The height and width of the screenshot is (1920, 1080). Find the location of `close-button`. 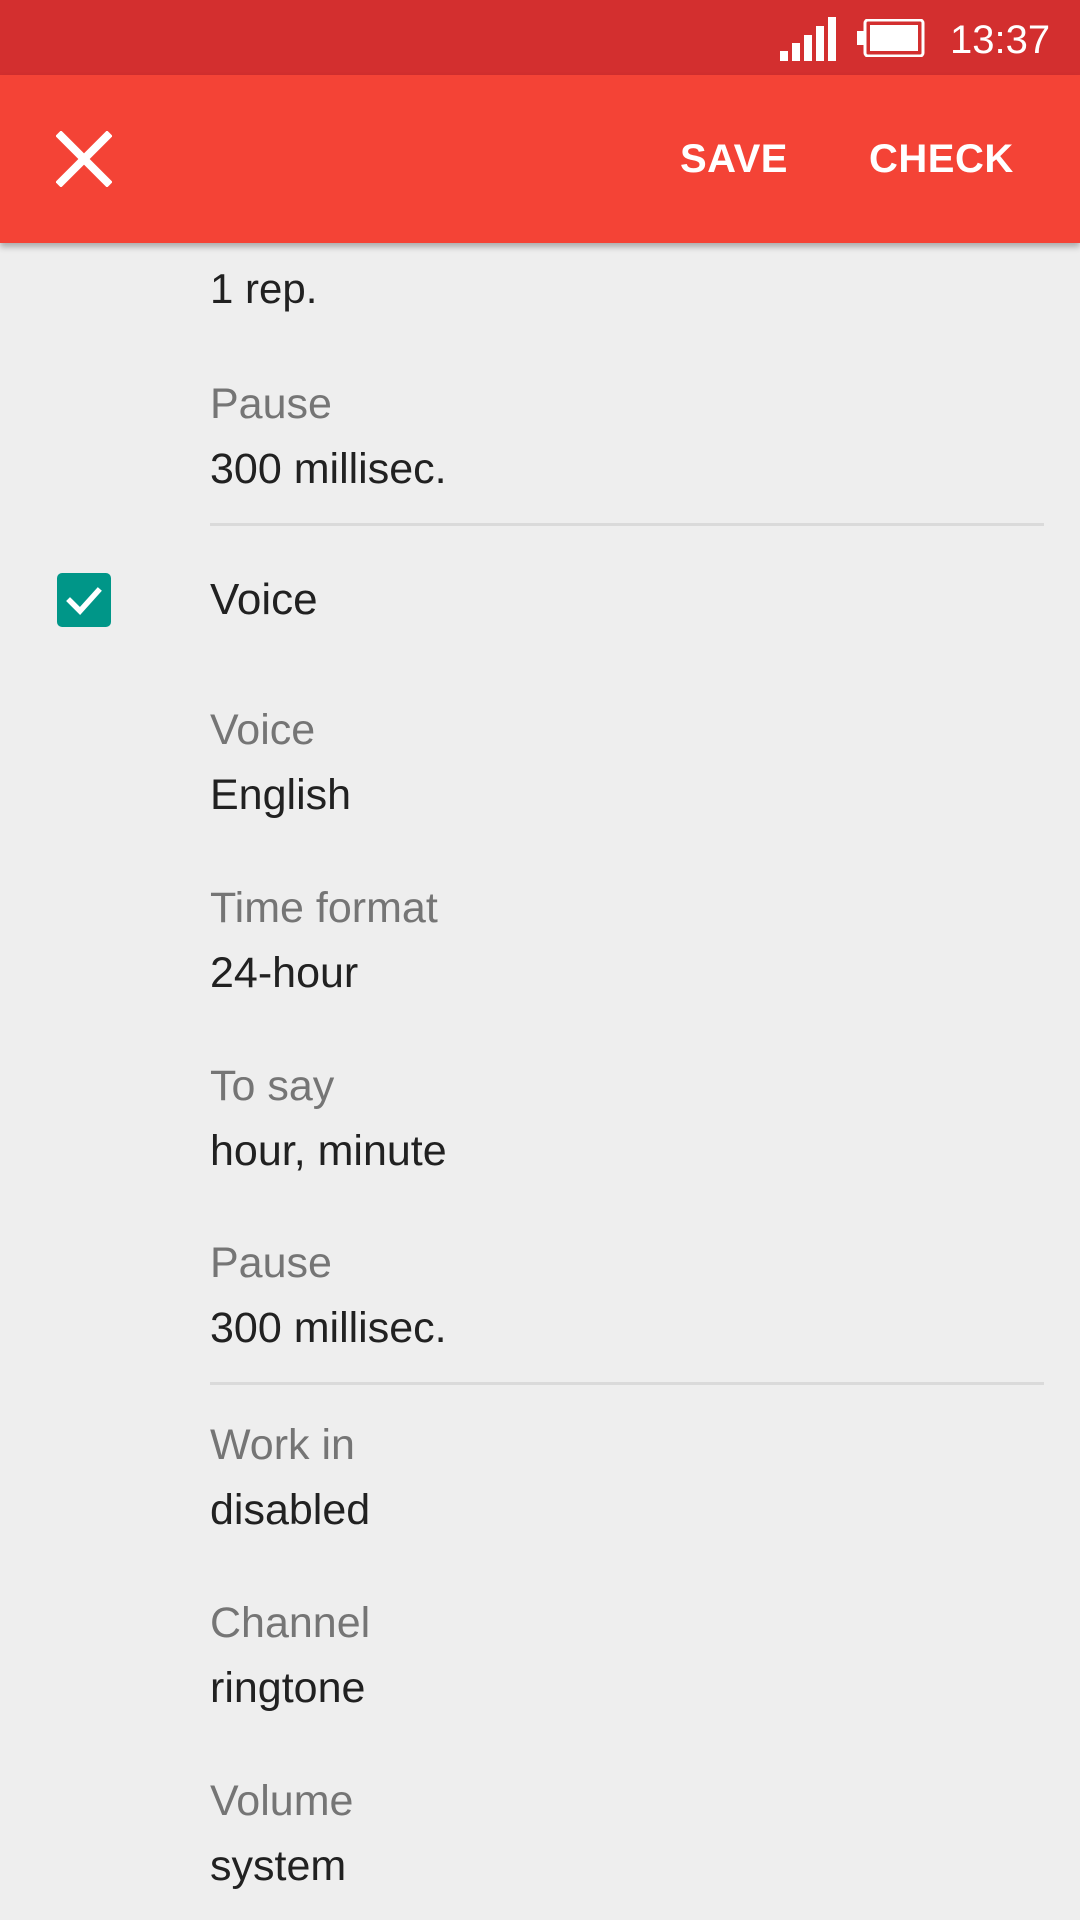

close-button is located at coordinates (84, 159).